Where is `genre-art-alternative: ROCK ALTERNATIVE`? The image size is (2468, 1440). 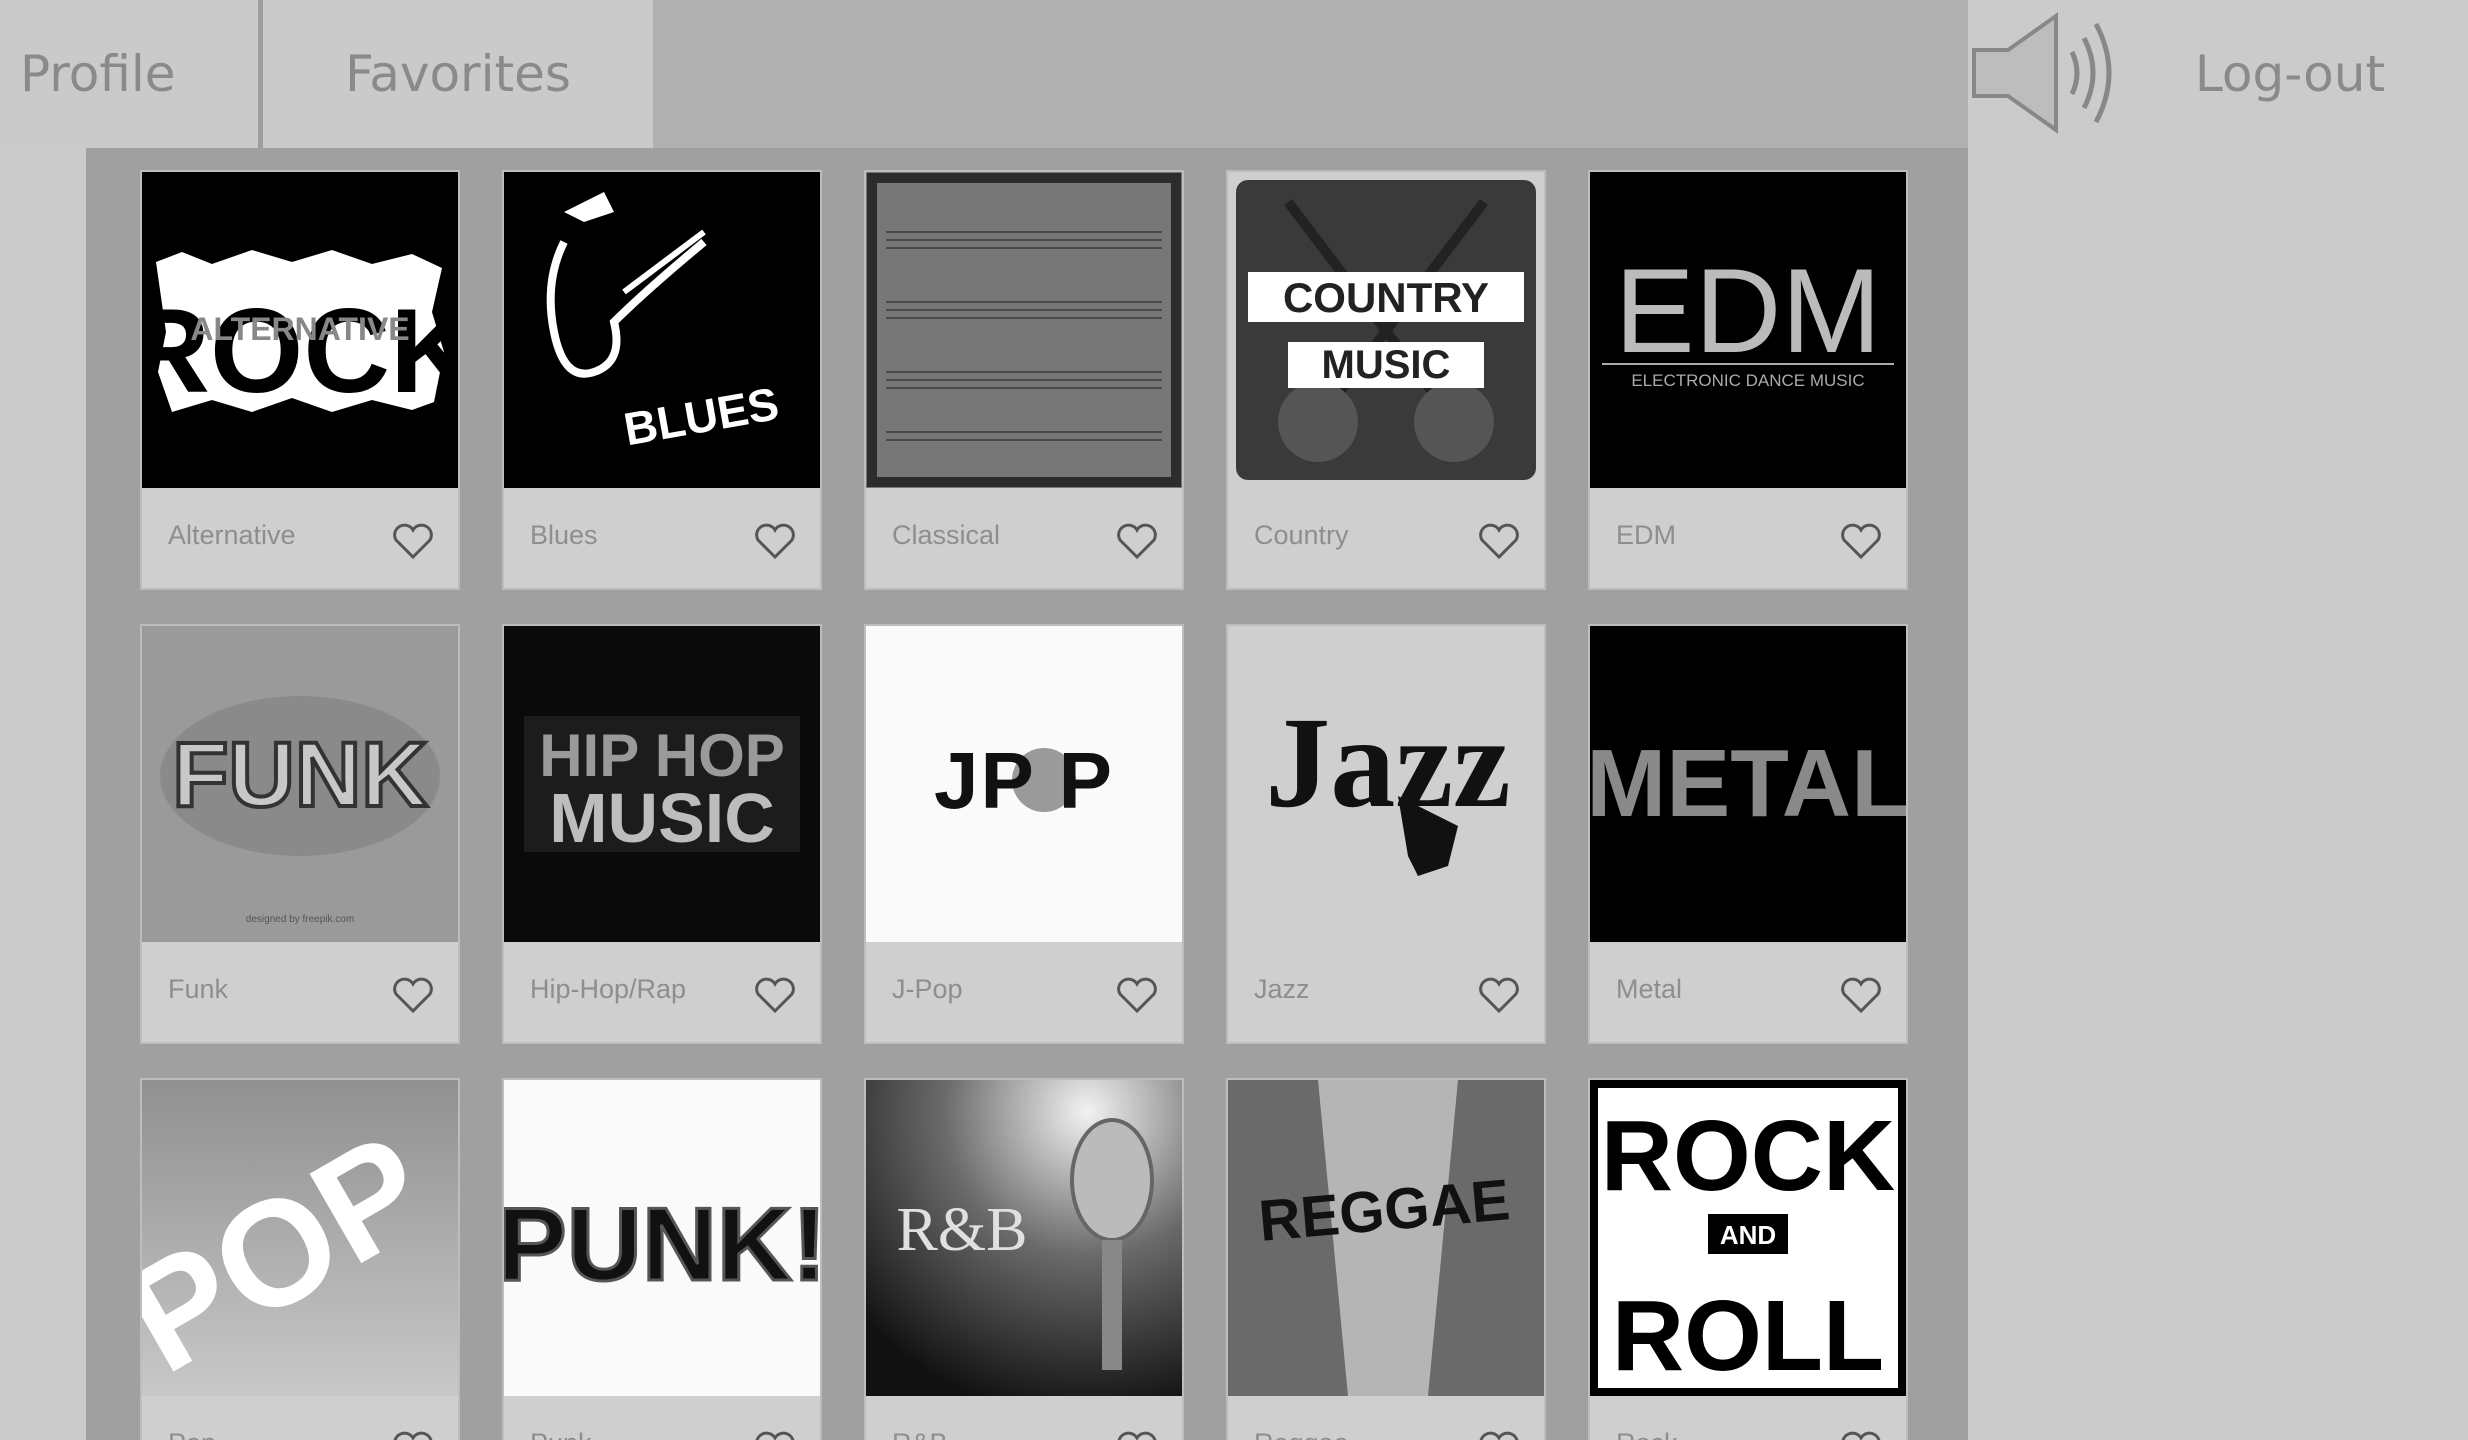 genre-art-alternative: ROCK ALTERNATIVE is located at coordinates (300, 330).